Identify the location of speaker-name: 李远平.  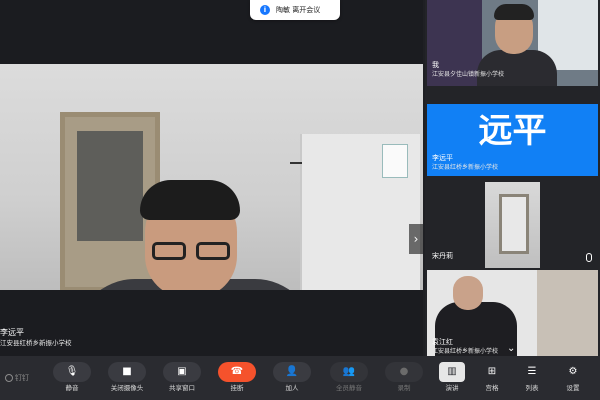
(12, 332).